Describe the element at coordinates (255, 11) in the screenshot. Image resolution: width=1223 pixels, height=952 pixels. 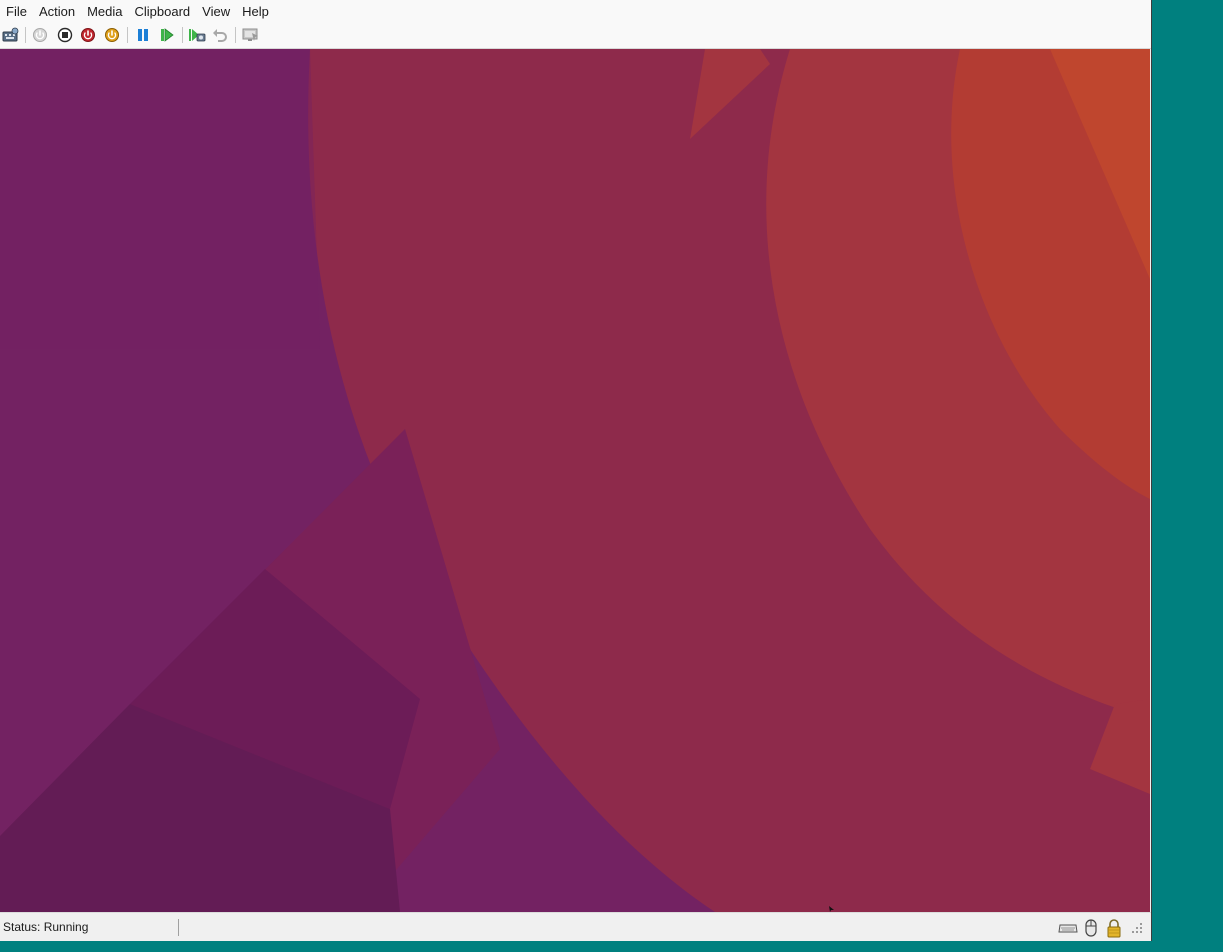
I see `menu-help: Help` at that location.